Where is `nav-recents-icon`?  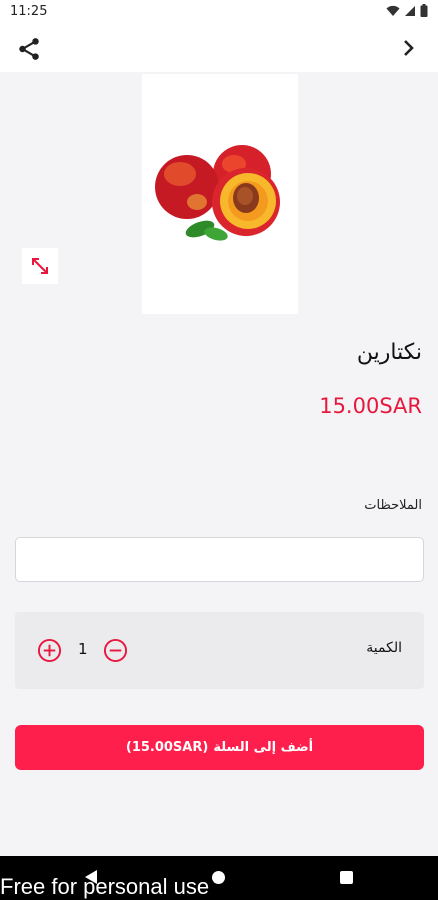 nav-recents-icon is located at coordinates (346, 877).